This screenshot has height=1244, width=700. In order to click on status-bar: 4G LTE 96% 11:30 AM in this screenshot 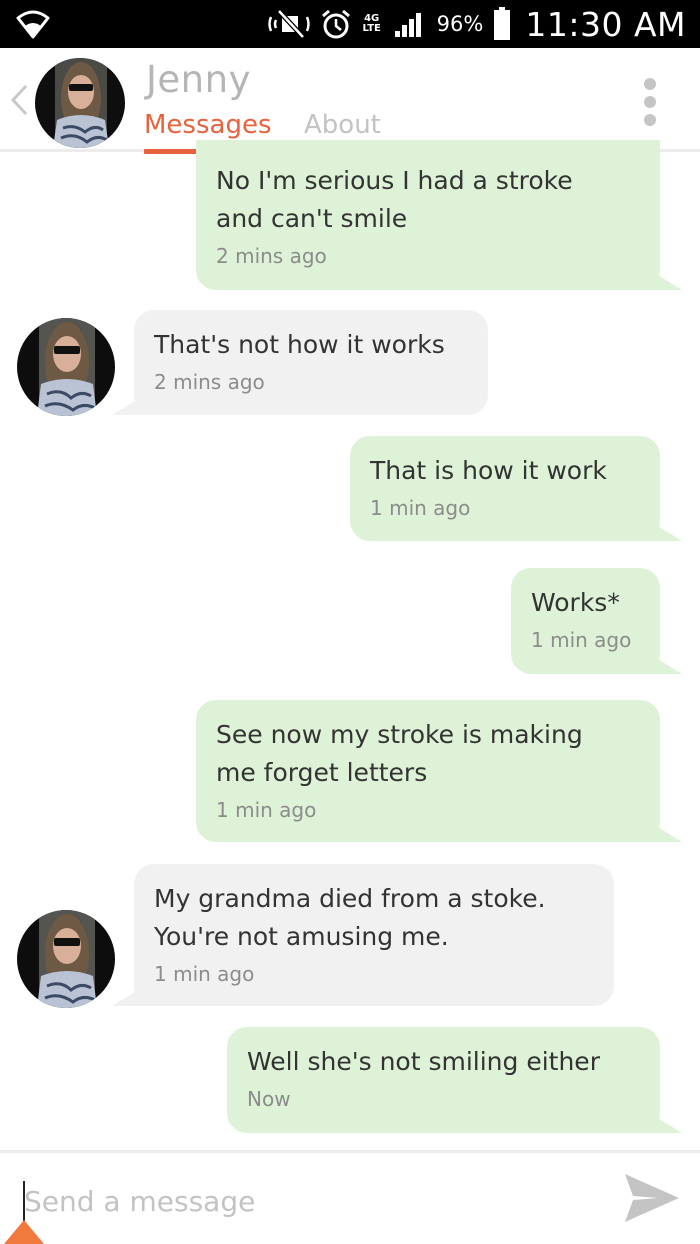, I will do `click(350, 24)`.